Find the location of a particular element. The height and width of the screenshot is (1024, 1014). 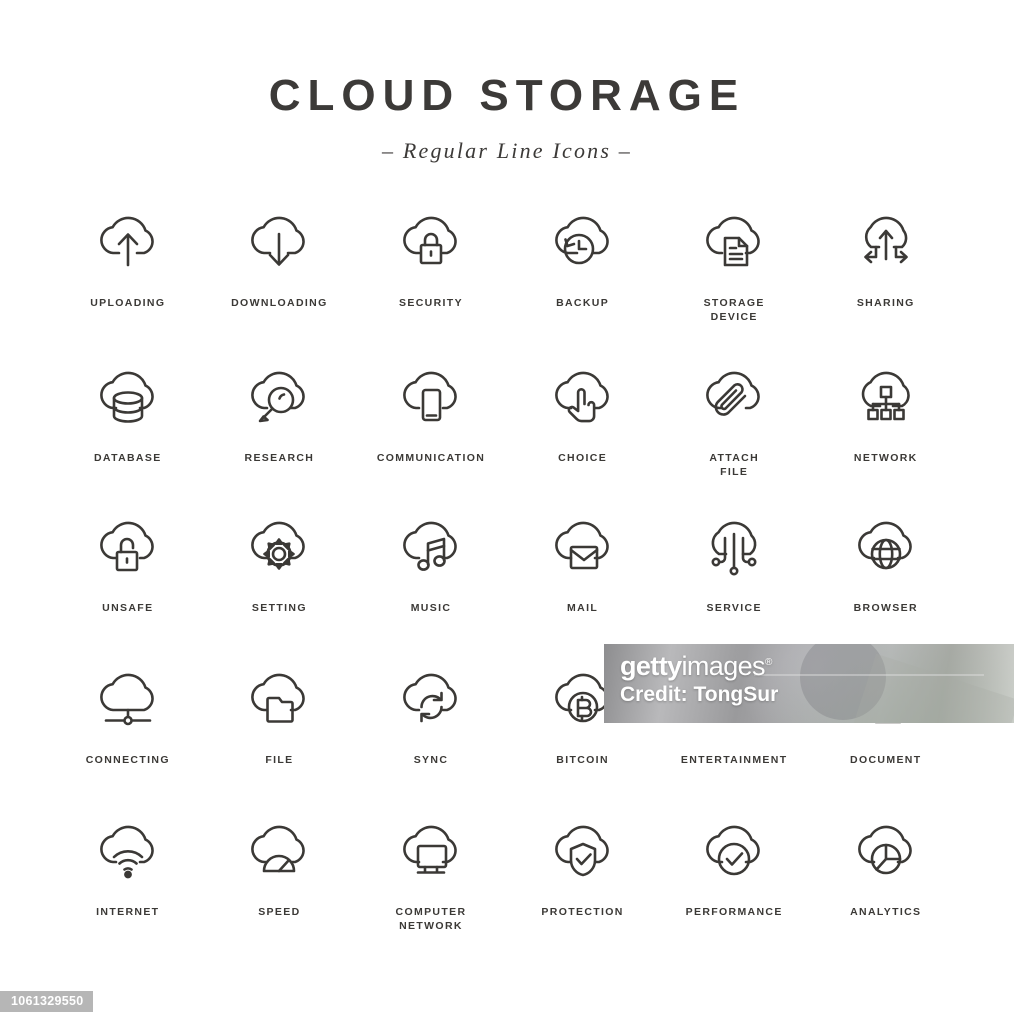

icon-label: SETTING is located at coordinates (279, 608).